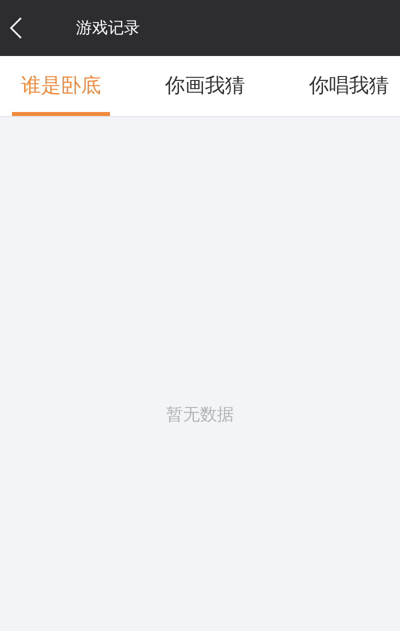 The height and width of the screenshot is (631, 400). I want to click on back-button, so click(16, 28).